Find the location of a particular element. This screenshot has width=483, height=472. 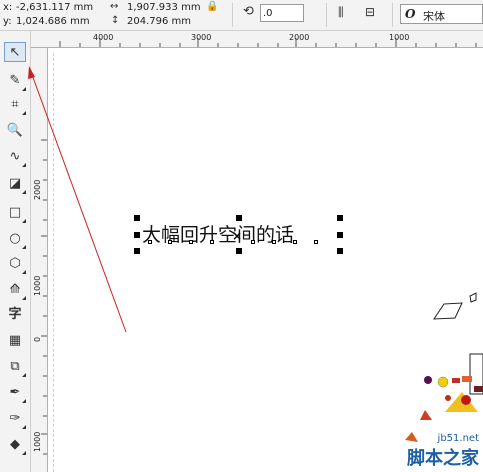

annotation-arrow is located at coordinates (77, 199).